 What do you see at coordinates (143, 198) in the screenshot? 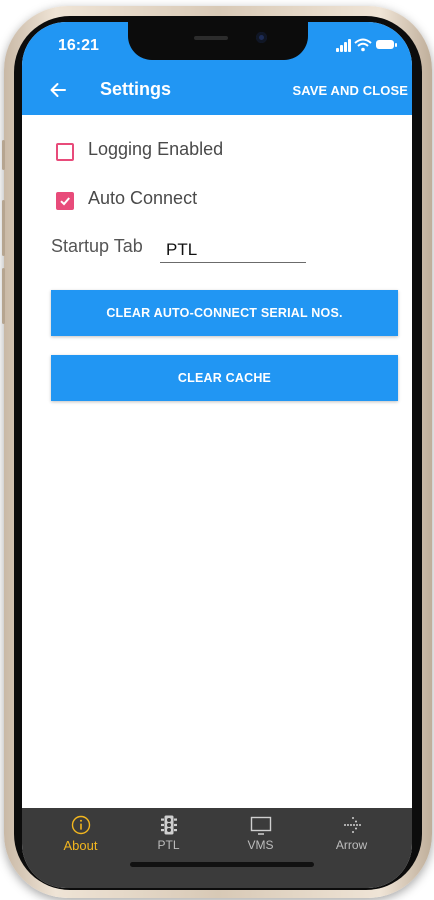
I see `auto-connect-label: Auto Connect` at bounding box center [143, 198].